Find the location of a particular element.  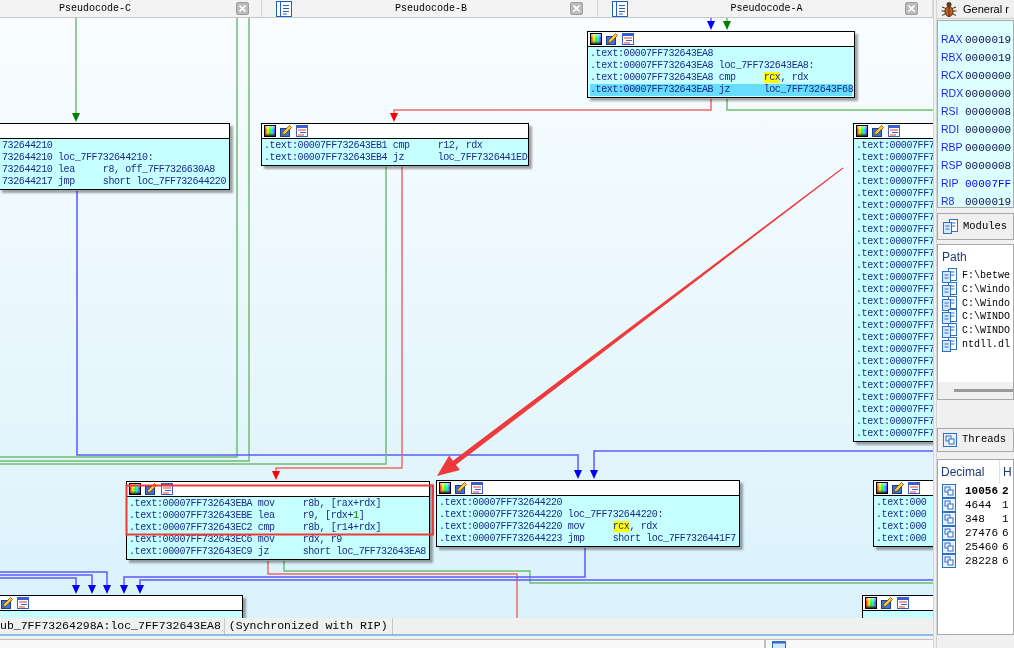

register-name: RSP is located at coordinates (952, 166).